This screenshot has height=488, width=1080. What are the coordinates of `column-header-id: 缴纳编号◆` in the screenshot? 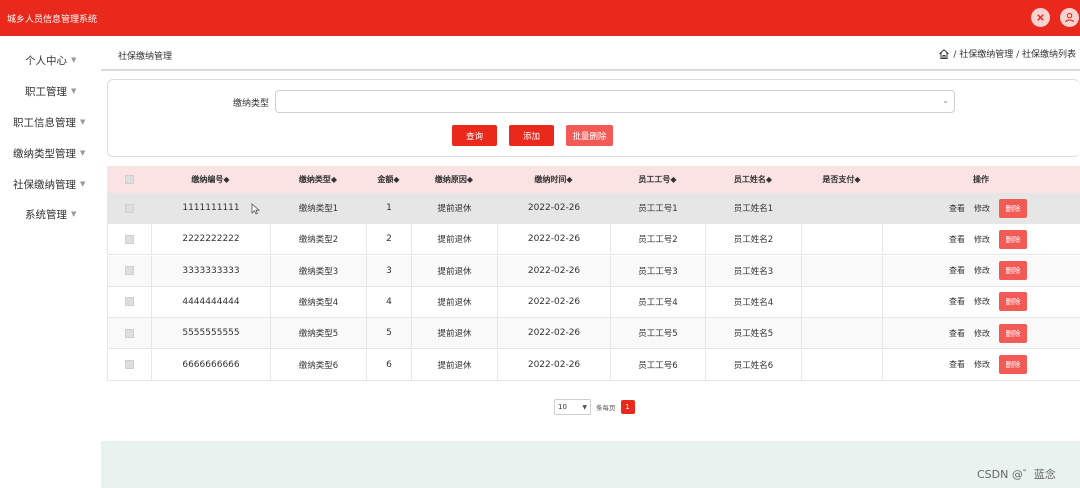 It's located at (210, 179).